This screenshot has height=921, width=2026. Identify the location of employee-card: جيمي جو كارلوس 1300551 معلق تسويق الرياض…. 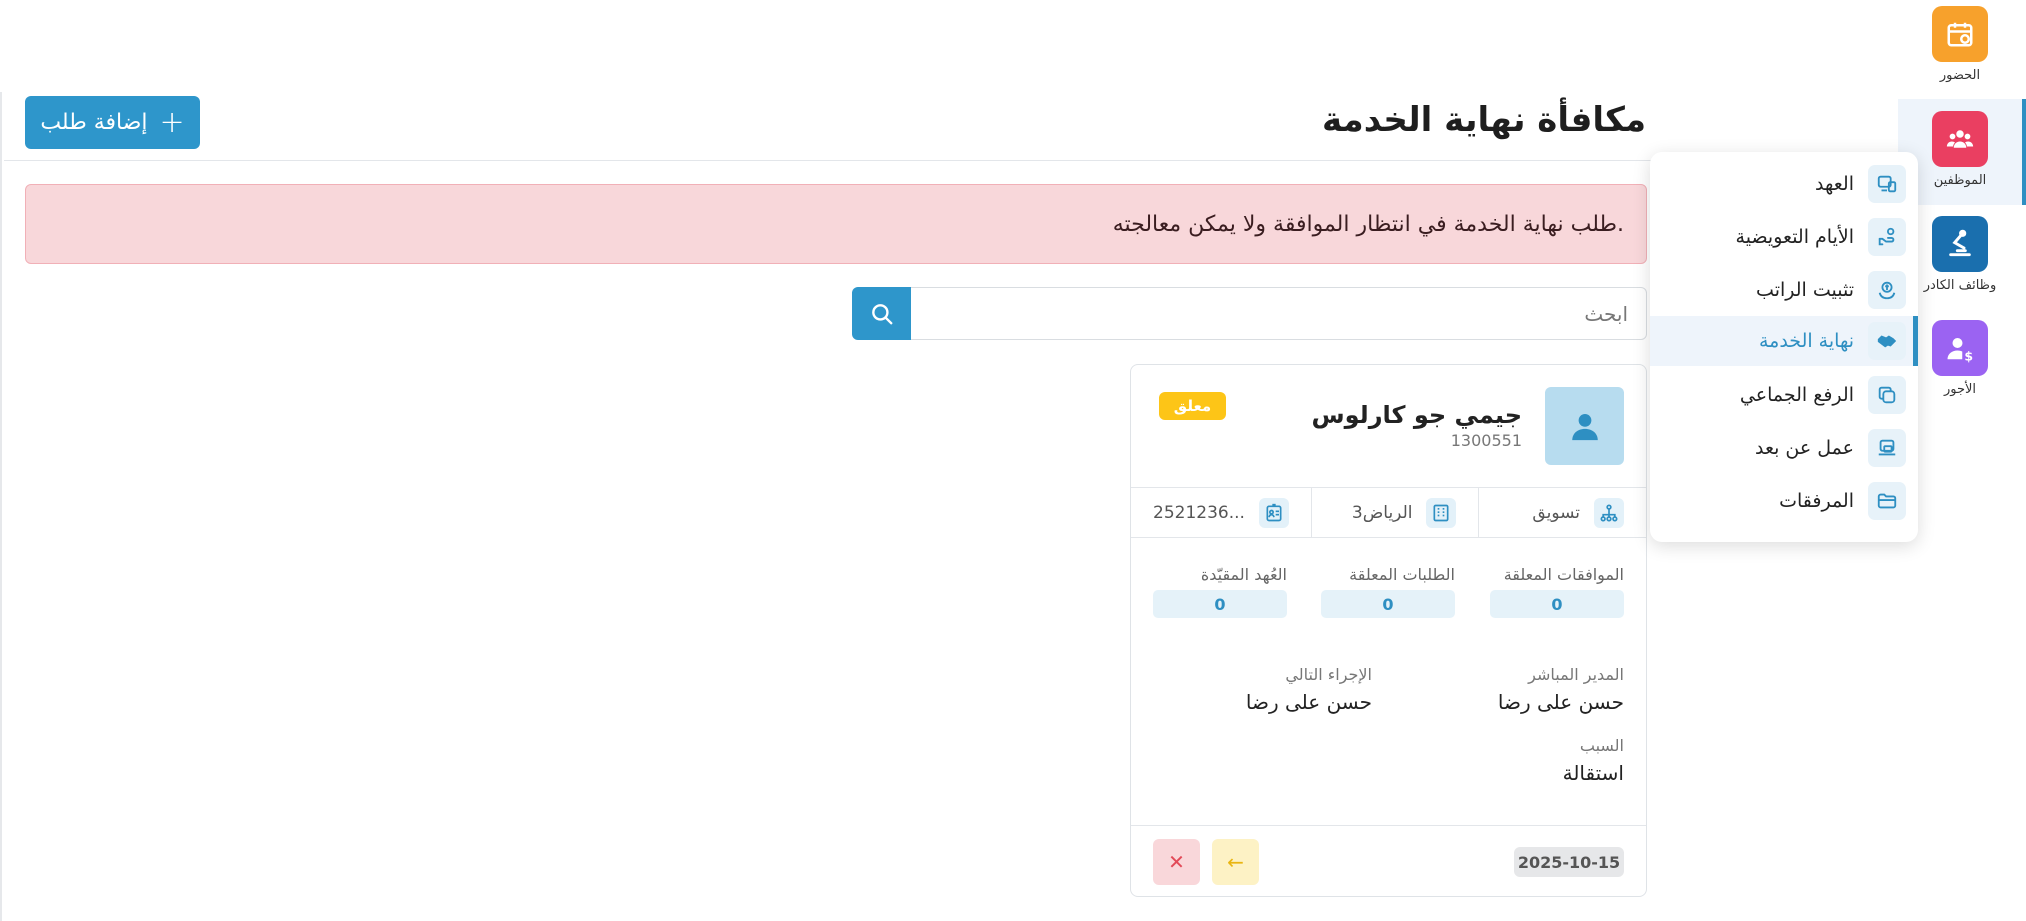
(1388, 630).